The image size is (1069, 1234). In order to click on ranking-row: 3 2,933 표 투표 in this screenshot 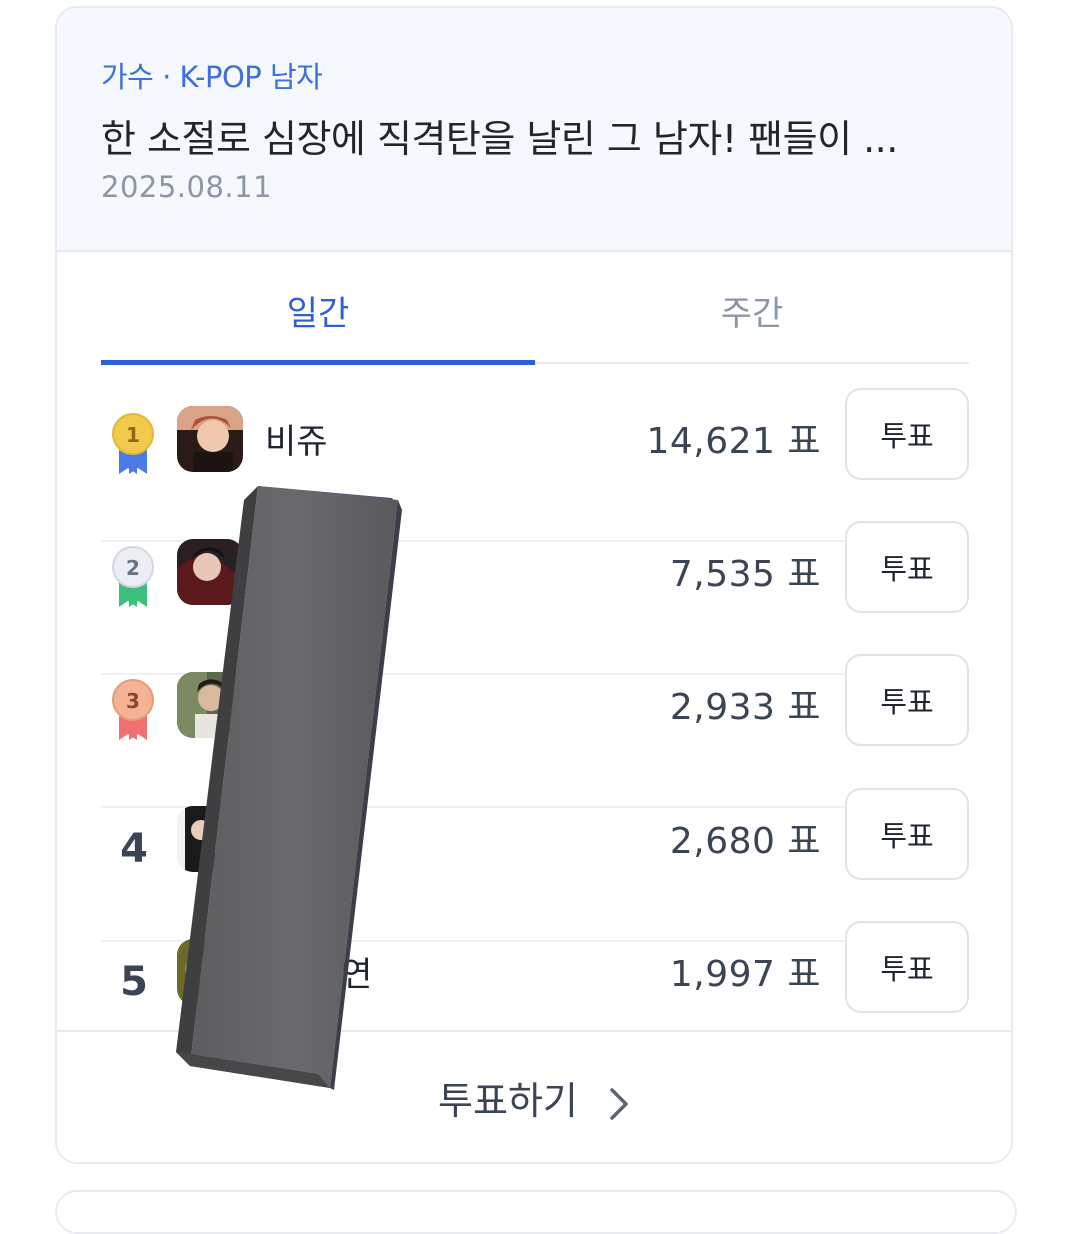, I will do `click(535, 731)`.